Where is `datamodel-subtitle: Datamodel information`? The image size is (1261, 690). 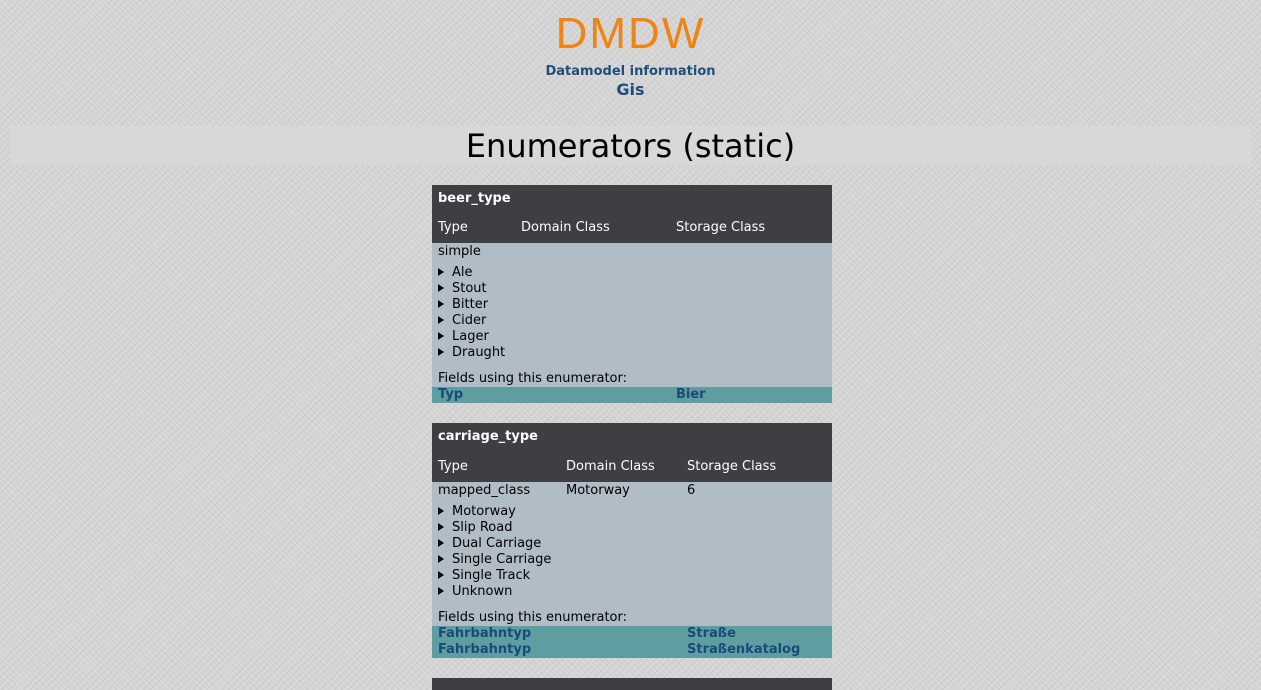
datamodel-subtitle: Datamodel information is located at coordinates (630, 71).